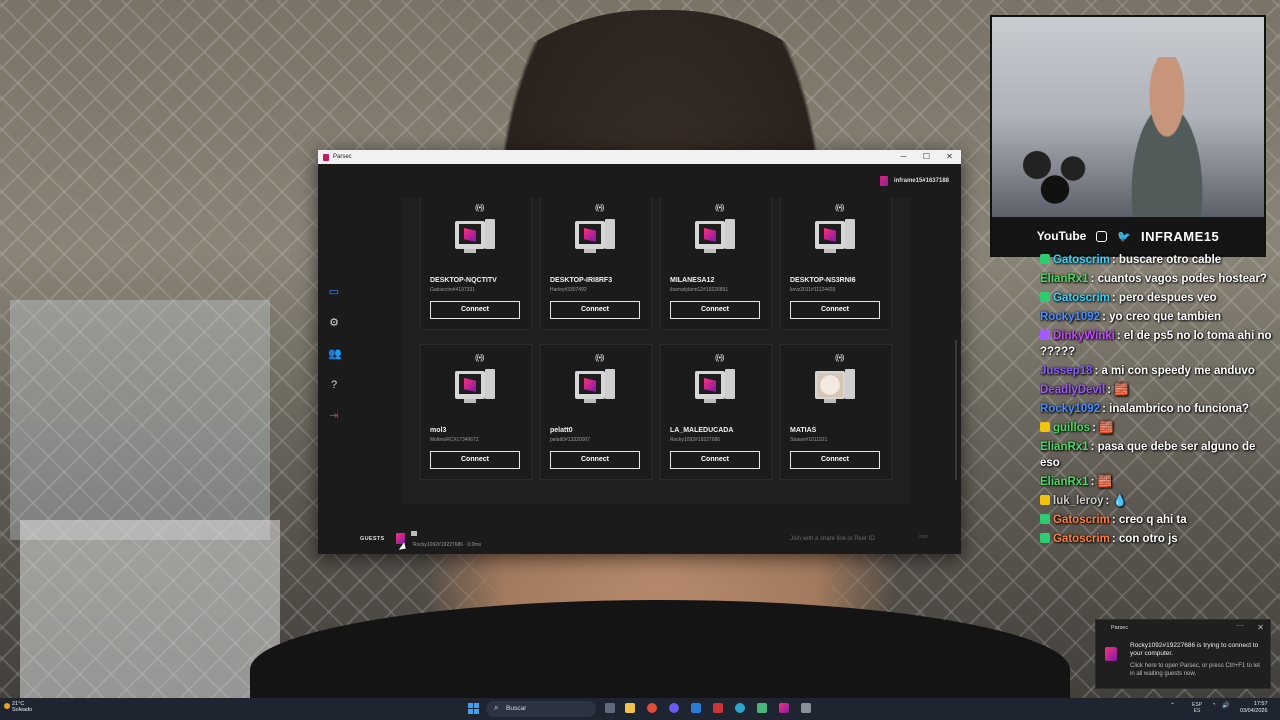 Image resolution: width=1280 pixels, height=720 pixels. I want to click on weather-sun-icon, so click(7, 706).